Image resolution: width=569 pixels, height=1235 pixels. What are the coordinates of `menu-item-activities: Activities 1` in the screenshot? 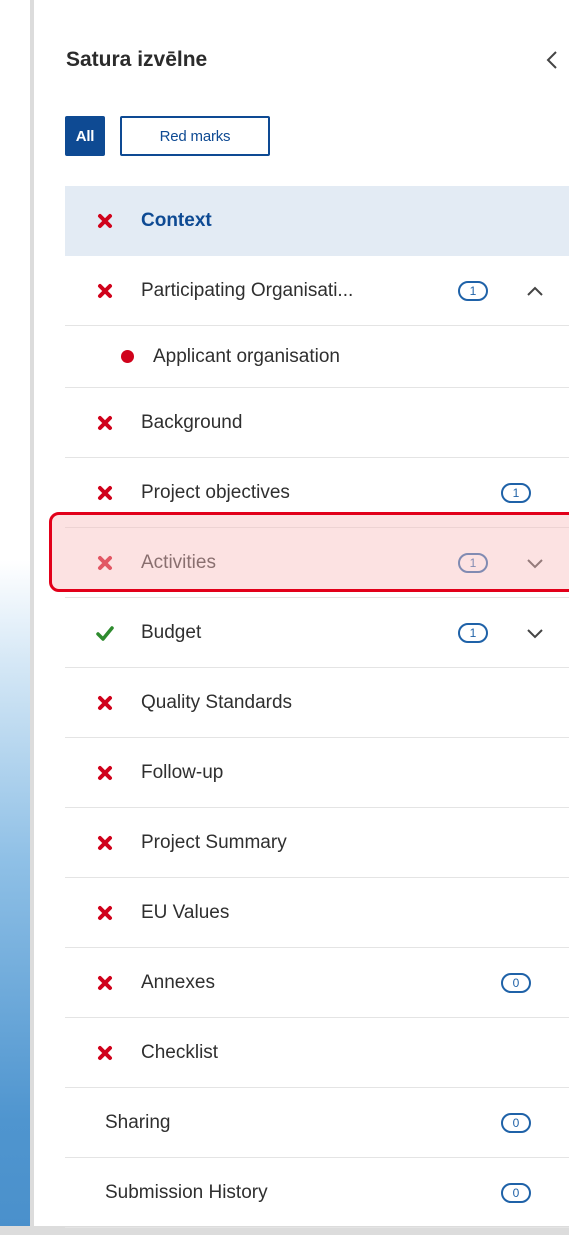 It's located at (317, 563).